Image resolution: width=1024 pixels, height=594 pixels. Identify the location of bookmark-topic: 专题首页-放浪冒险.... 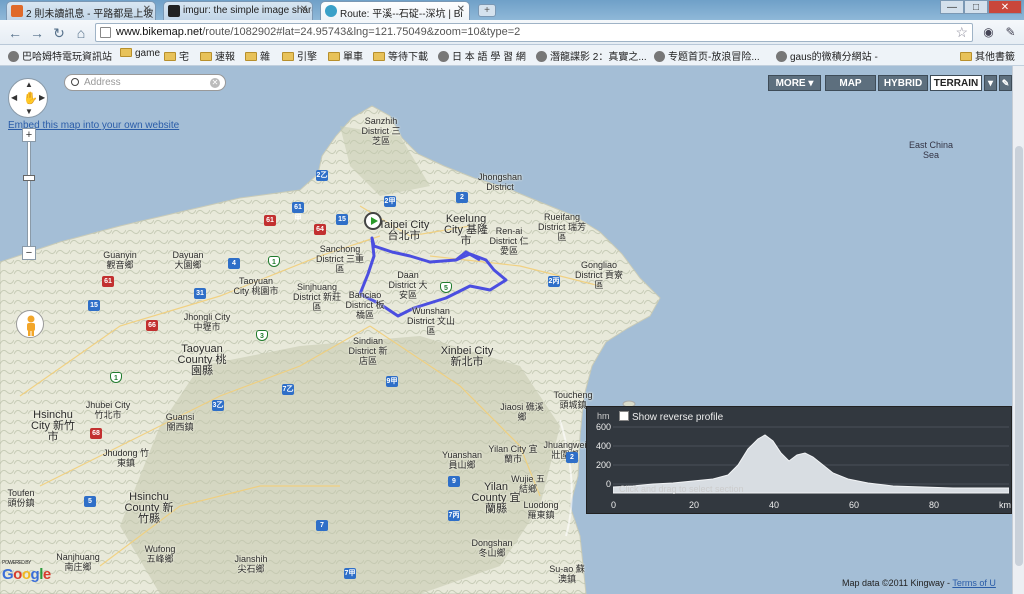
(707, 55).